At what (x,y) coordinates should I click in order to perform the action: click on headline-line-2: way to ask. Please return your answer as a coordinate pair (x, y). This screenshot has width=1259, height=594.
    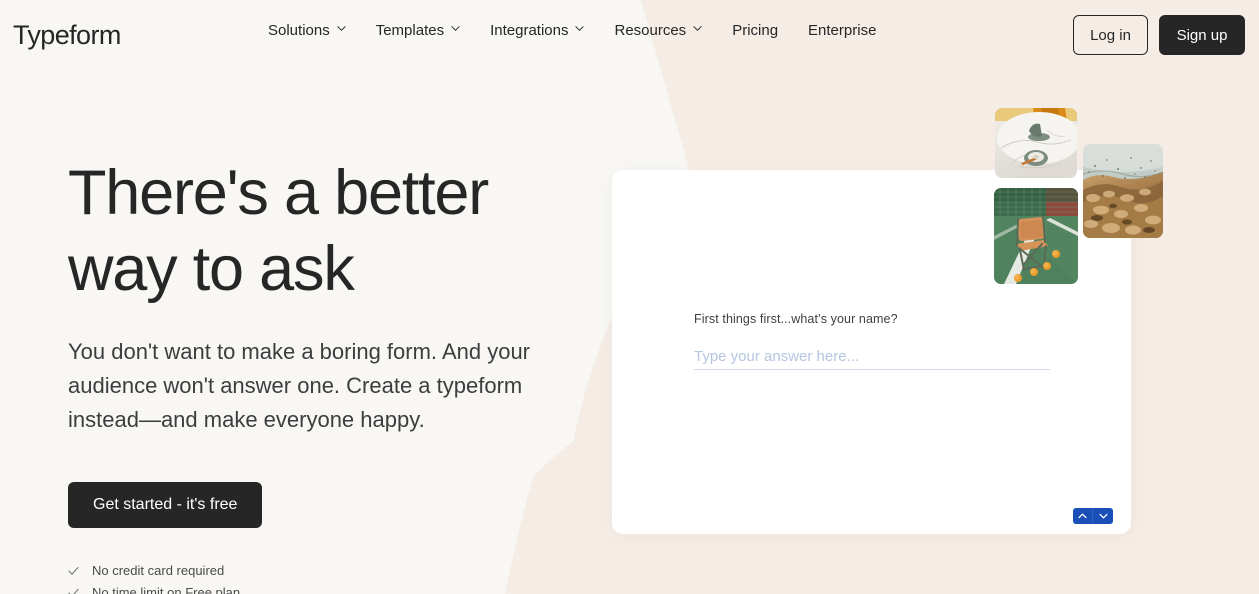
    Looking at the image, I should click on (211, 269).